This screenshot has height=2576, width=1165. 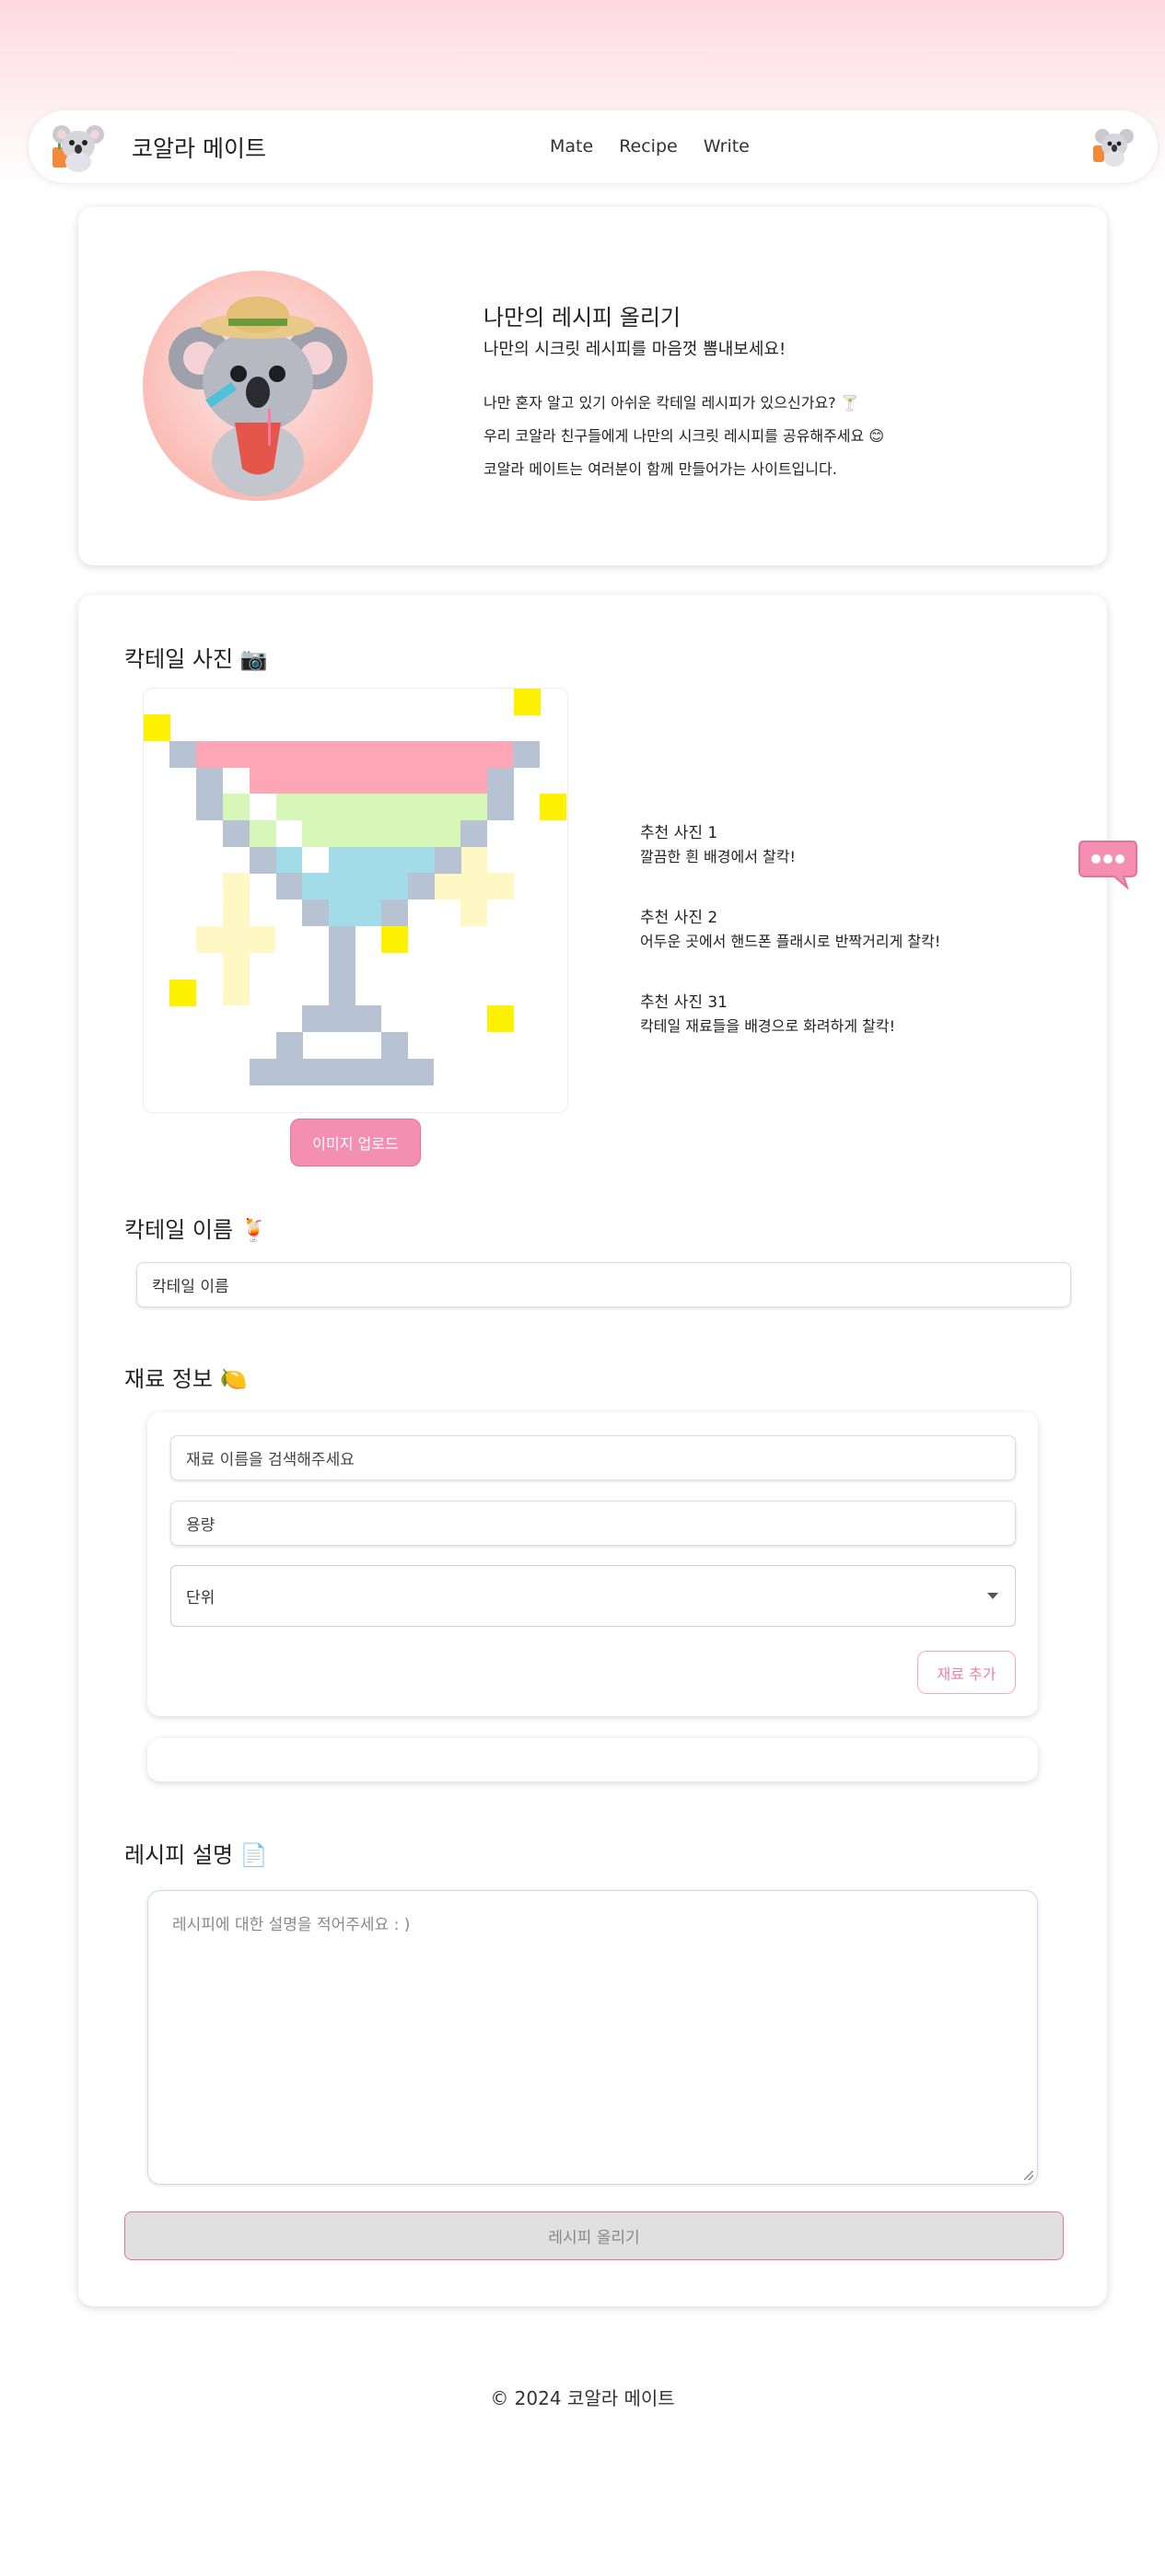 What do you see at coordinates (196, 1230) in the screenshot?
I see `name-section-title: 칵테일 이름 🍹` at bounding box center [196, 1230].